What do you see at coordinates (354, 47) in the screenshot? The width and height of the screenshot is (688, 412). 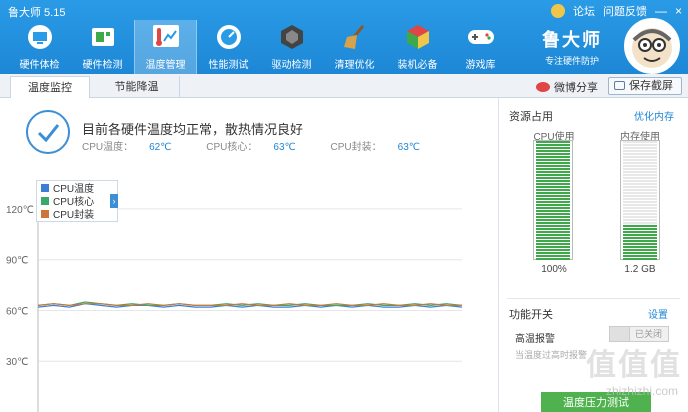 I see `nav-cleanup: 清理优化` at bounding box center [354, 47].